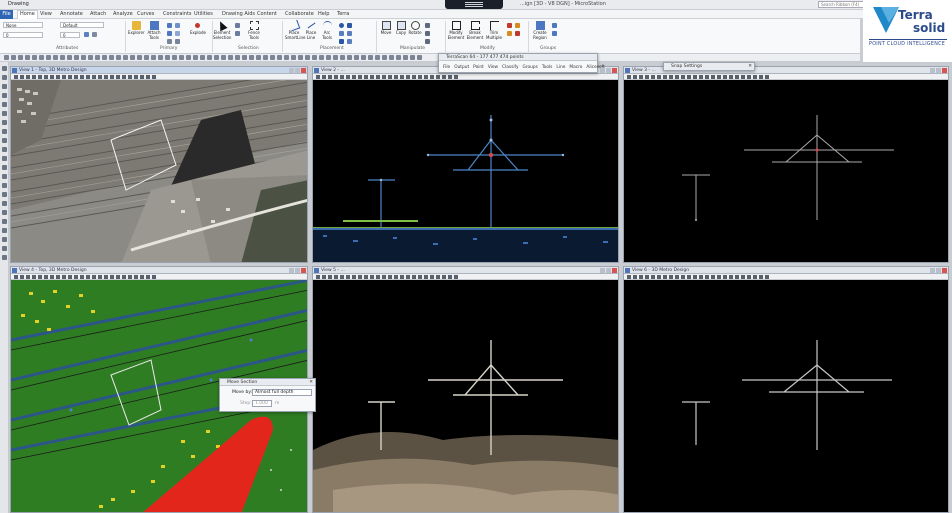 The width and height of the screenshot is (952, 513). What do you see at coordinates (169, 25) in the screenshot?
I see `level-manager-icon` at bounding box center [169, 25].